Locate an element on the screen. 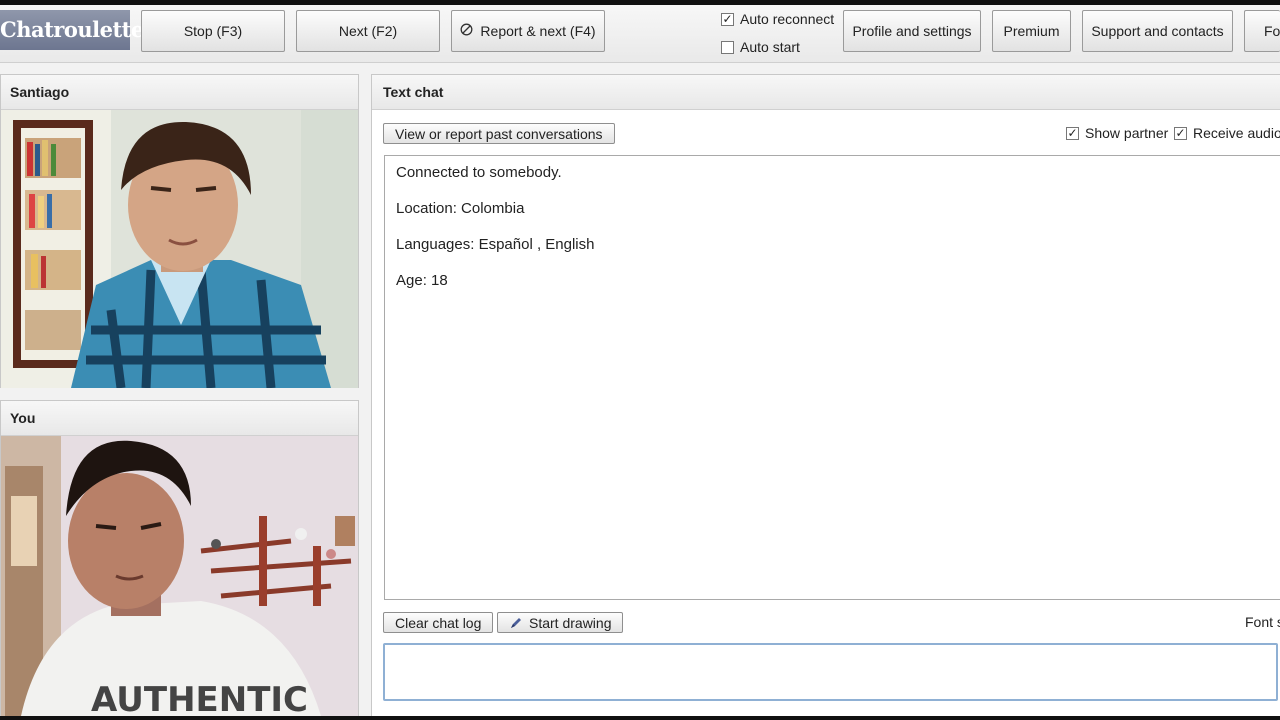 The height and width of the screenshot is (720, 1280). auto-start-checkbox: Auto start is located at coordinates (760, 47).